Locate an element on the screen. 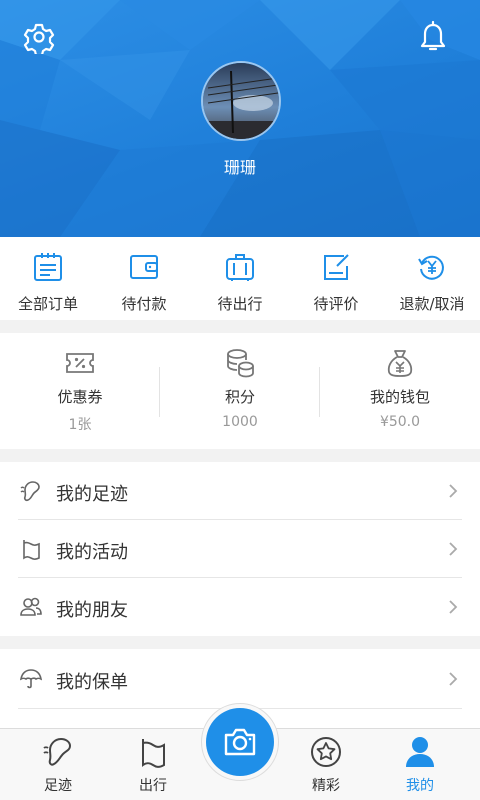 Image resolution: width=480 pixels, height=800 pixels. tab-highlights: 精彩 is located at coordinates (326, 764).